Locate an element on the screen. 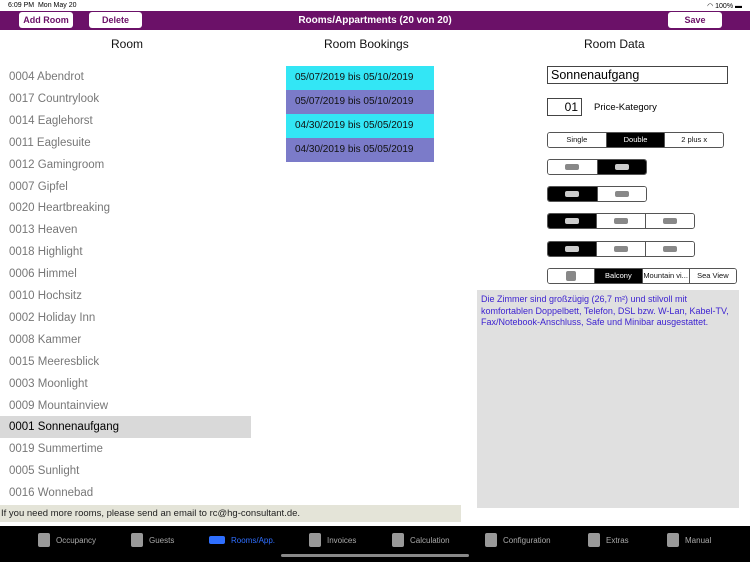  minibar-icon is located at coordinates (572, 249).